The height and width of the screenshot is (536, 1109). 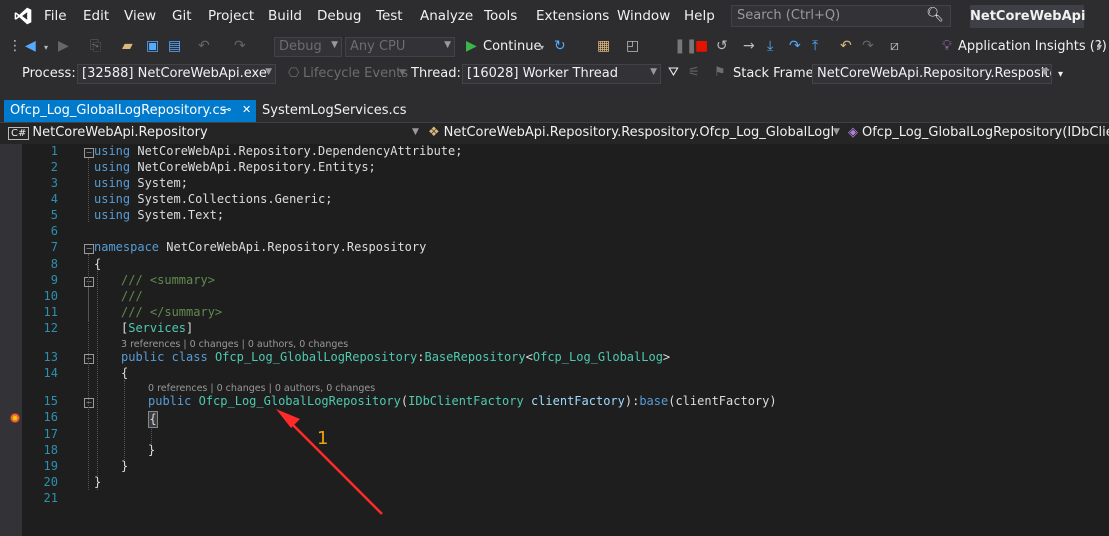 I want to click on annotation-overlay, so click(x=329, y=462).